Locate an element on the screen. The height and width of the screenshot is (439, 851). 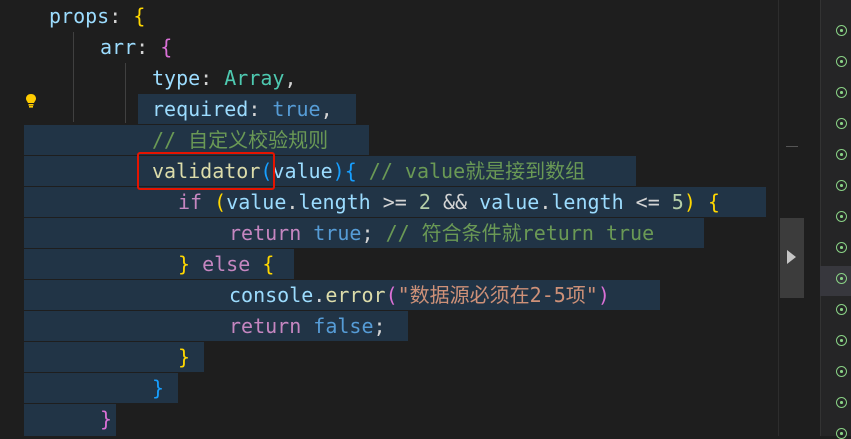
code-line: return false; is located at coordinates (307, 326).